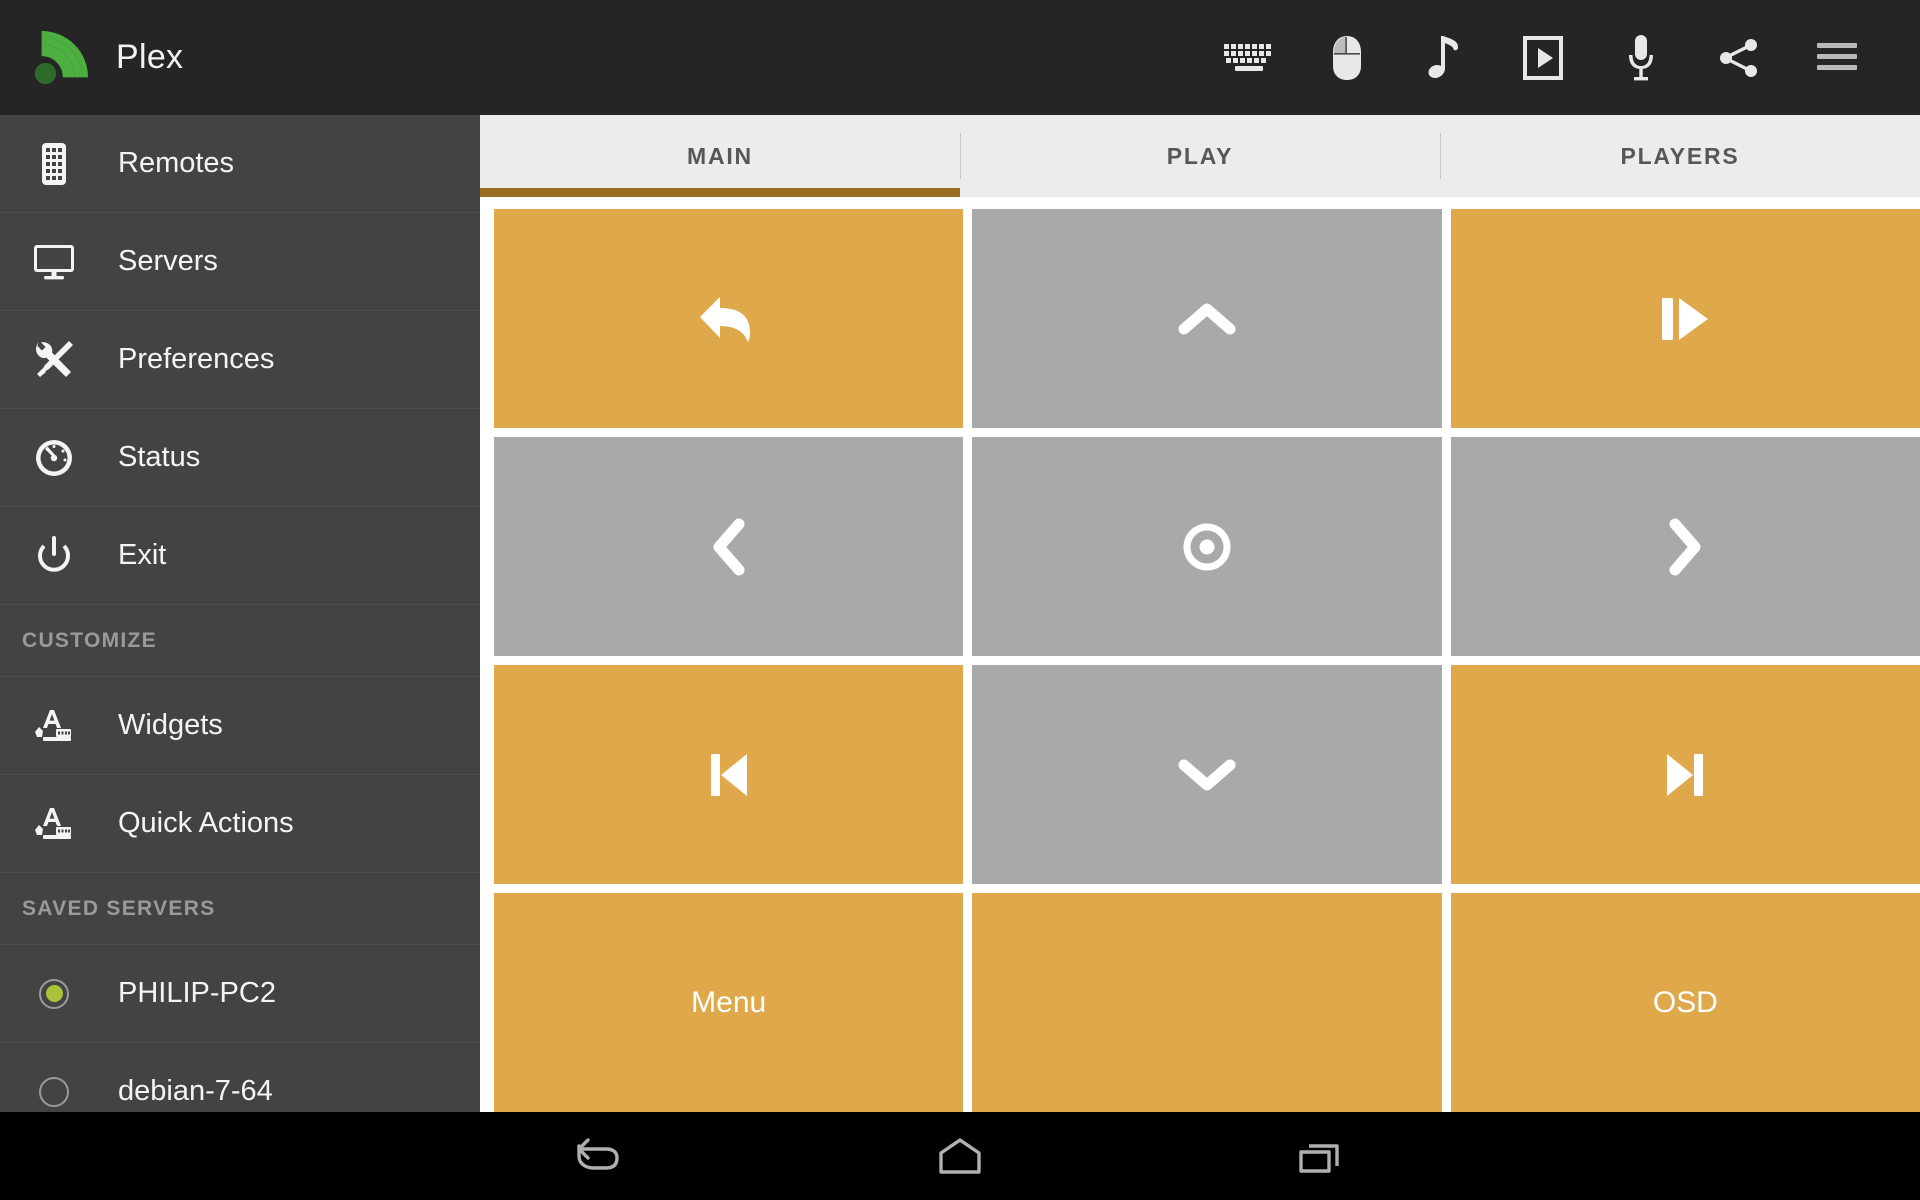 This screenshot has width=1920, height=1200. I want to click on sidebar-item-label: Preferences, so click(196, 359).